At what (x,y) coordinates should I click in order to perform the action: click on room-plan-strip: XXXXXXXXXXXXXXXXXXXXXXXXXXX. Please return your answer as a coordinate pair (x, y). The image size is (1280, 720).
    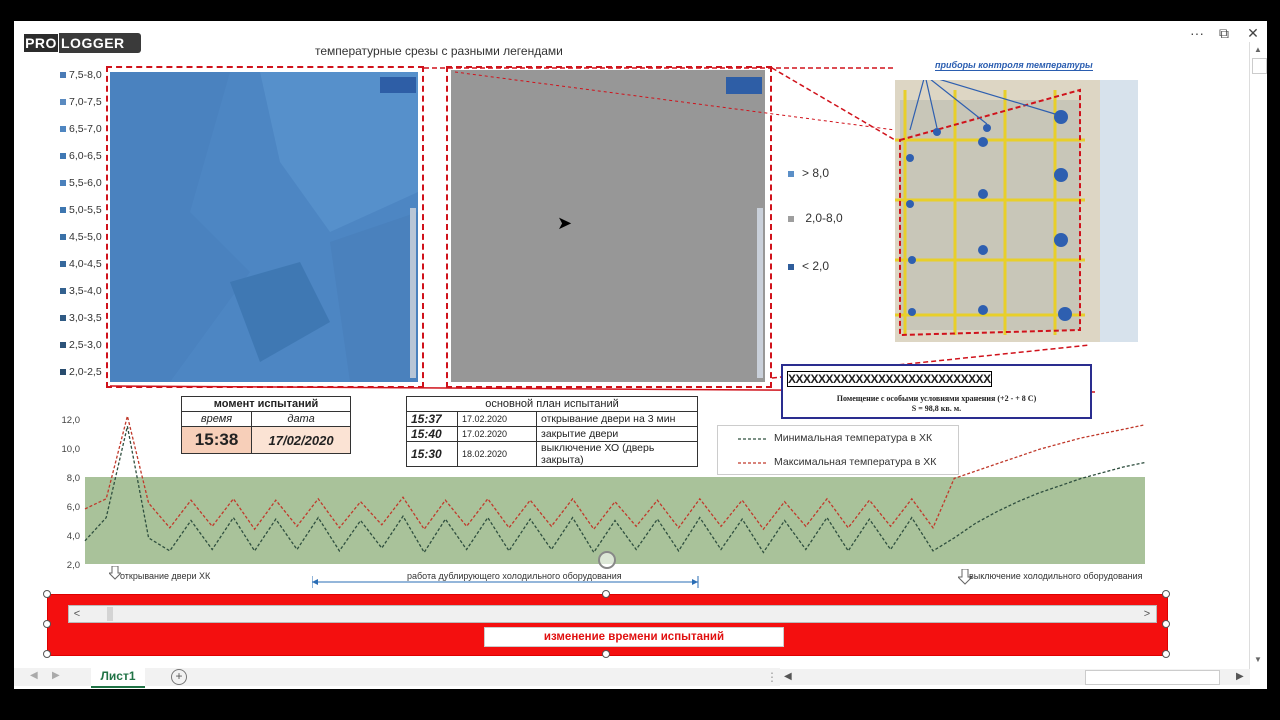
    Looking at the image, I should click on (889, 379).